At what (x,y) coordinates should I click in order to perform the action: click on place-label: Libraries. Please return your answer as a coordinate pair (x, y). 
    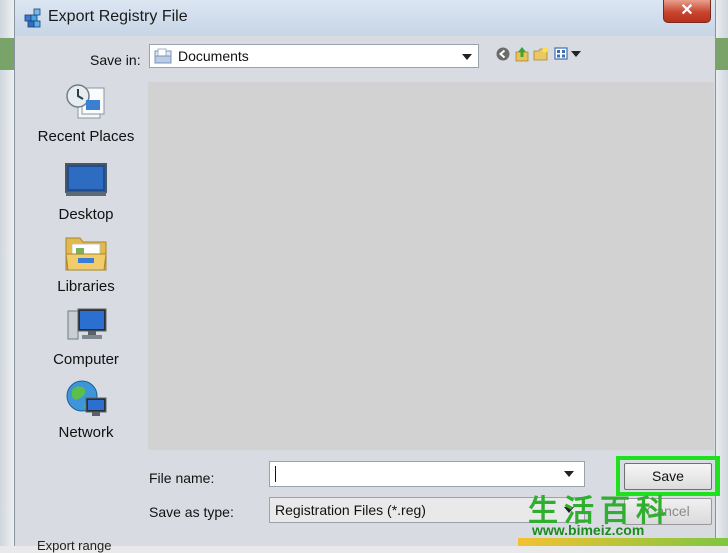
    Looking at the image, I should click on (86, 286).